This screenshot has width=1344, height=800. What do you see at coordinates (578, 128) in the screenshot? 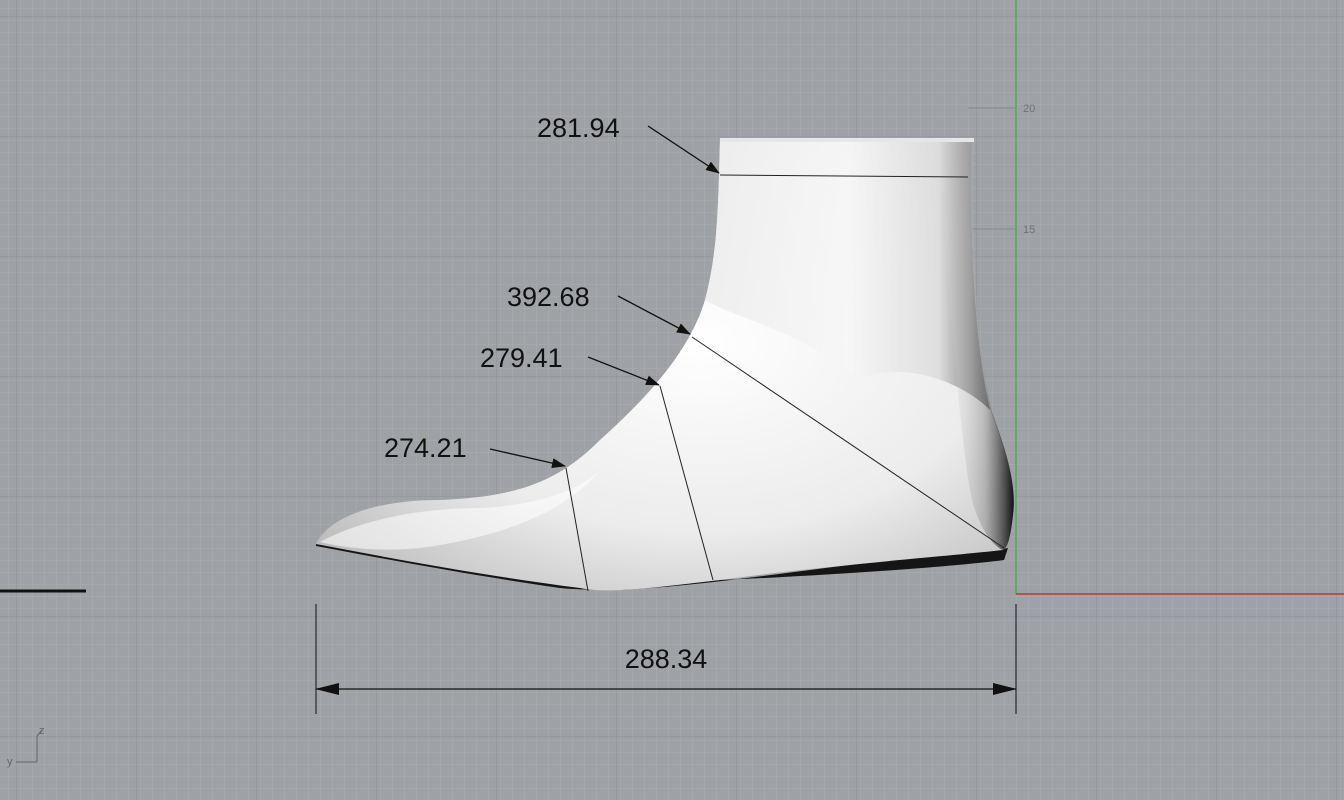
I see `ankle-girth-label: 281.94` at bounding box center [578, 128].